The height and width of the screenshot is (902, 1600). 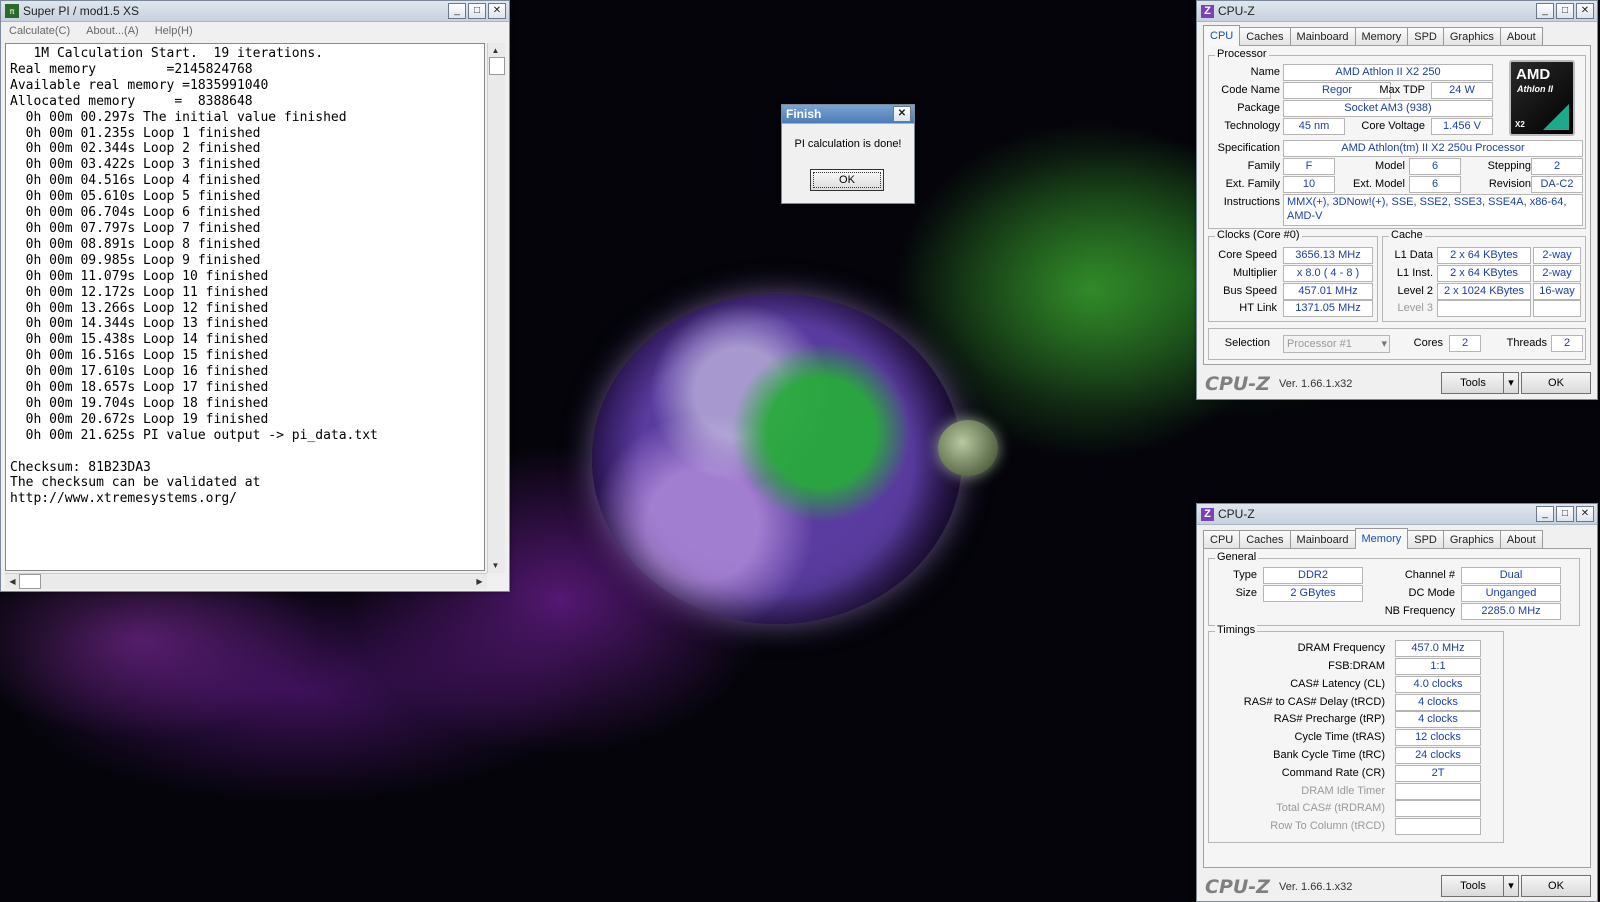 What do you see at coordinates (174, 31) in the screenshot?
I see `menu-help: Help(H)` at bounding box center [174, 31].